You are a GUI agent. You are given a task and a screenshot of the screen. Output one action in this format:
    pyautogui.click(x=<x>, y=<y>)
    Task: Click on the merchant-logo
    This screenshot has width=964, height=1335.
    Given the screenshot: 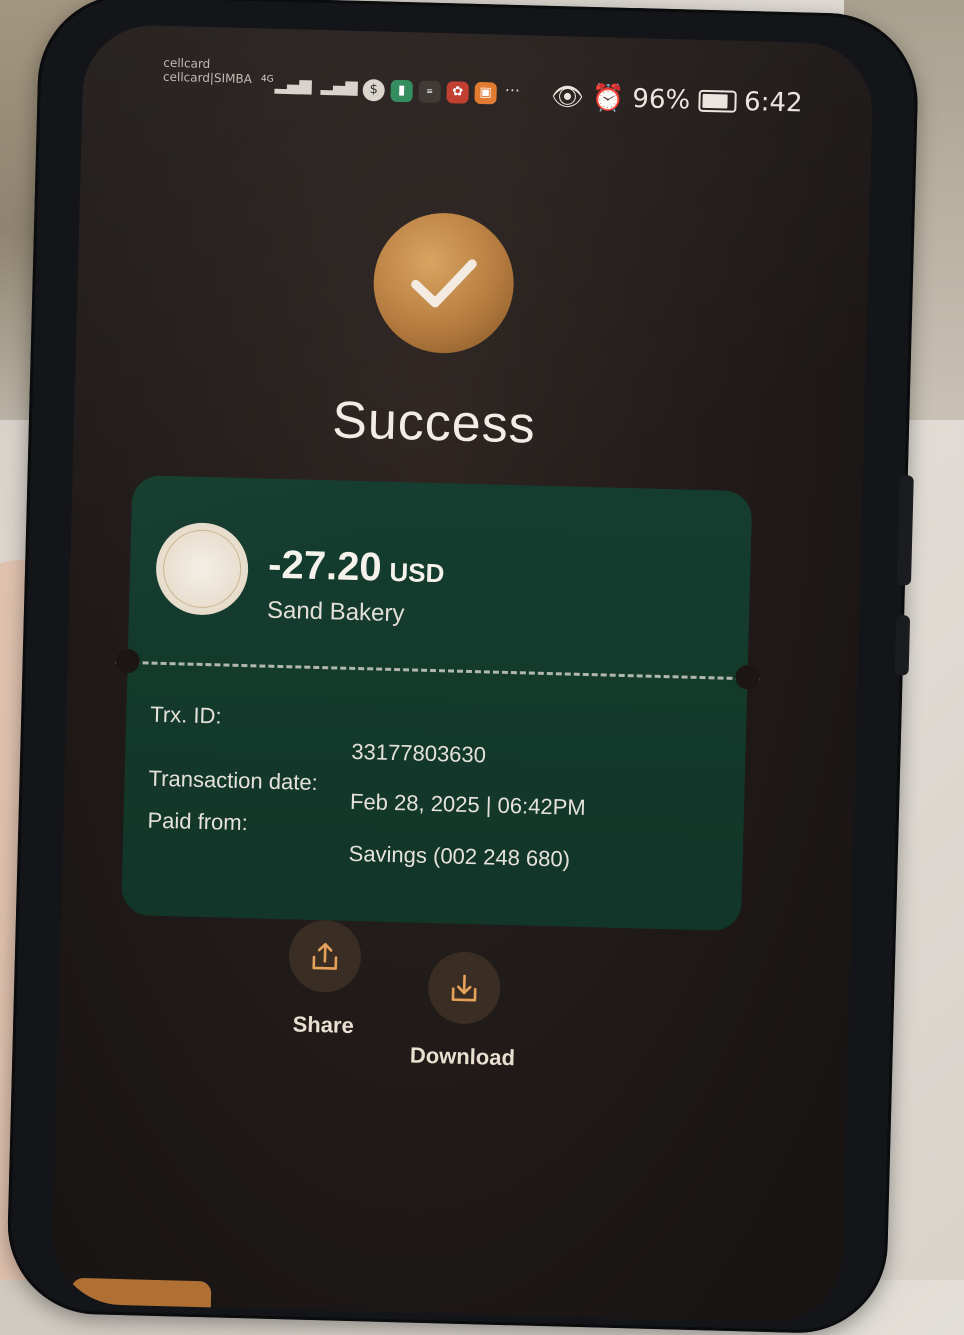 What is the action you would take?
    pyautogui.click(x=202, y=569)
    